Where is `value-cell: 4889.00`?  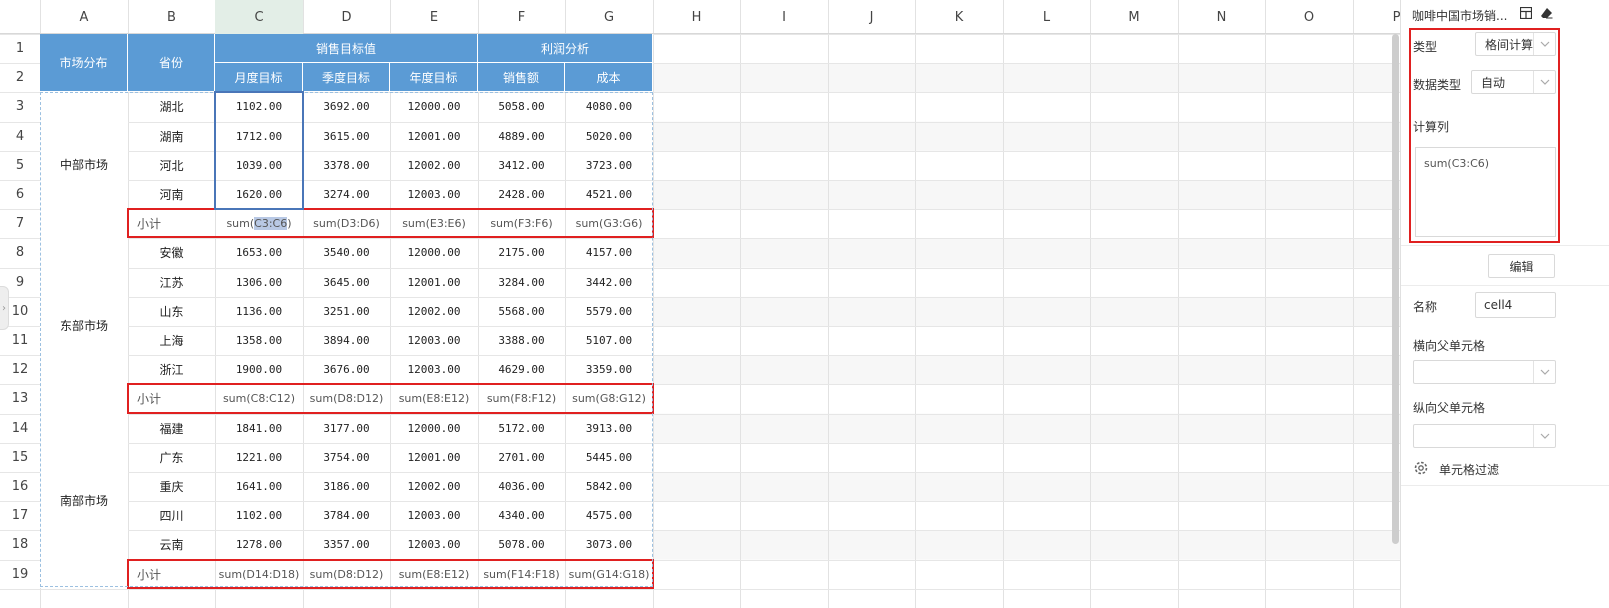 value-cell: 4889.00 is located at coordinates (521, 136).